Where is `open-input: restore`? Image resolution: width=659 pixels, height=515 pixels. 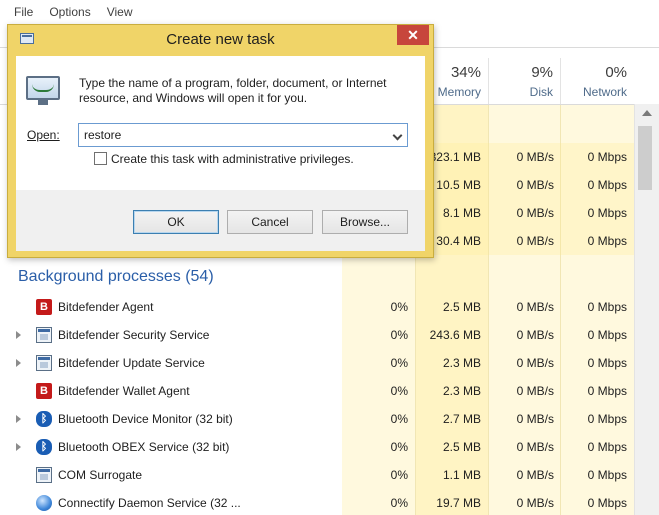 open-input: restore is located at coordinates (102, 135).